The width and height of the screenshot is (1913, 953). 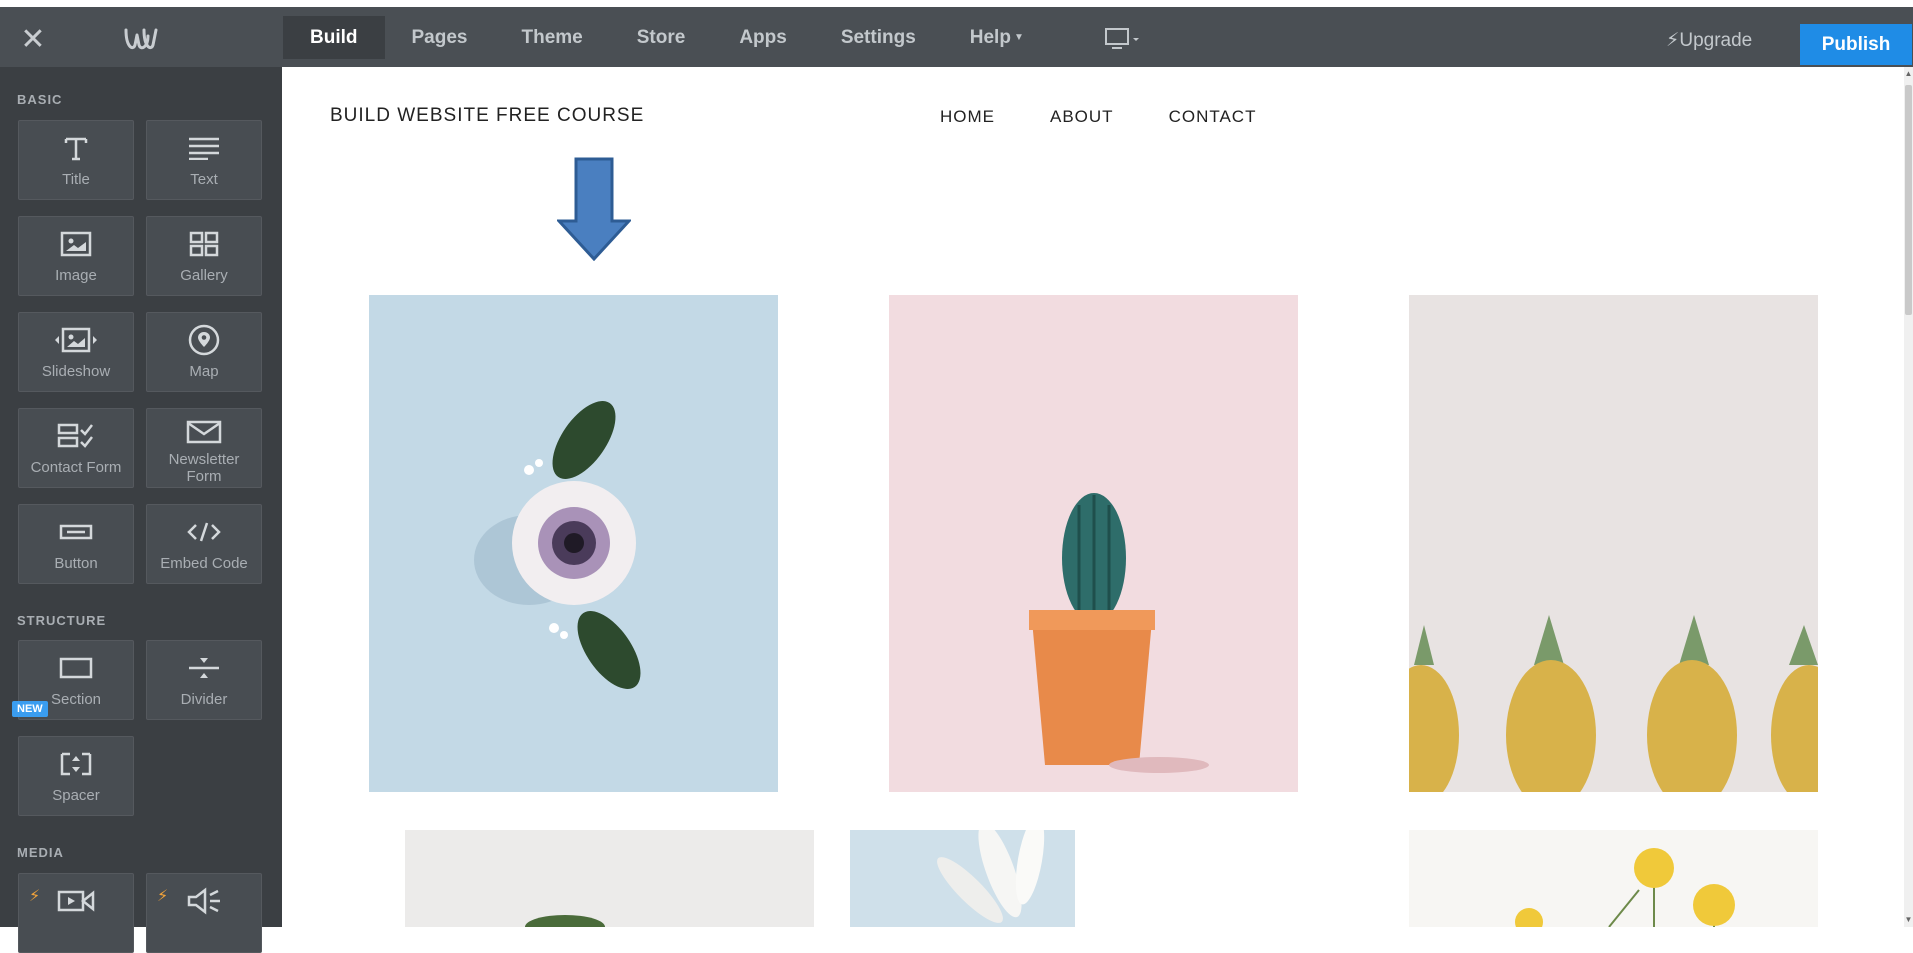 I want to click on image-icon, so click(x=76, y=244).